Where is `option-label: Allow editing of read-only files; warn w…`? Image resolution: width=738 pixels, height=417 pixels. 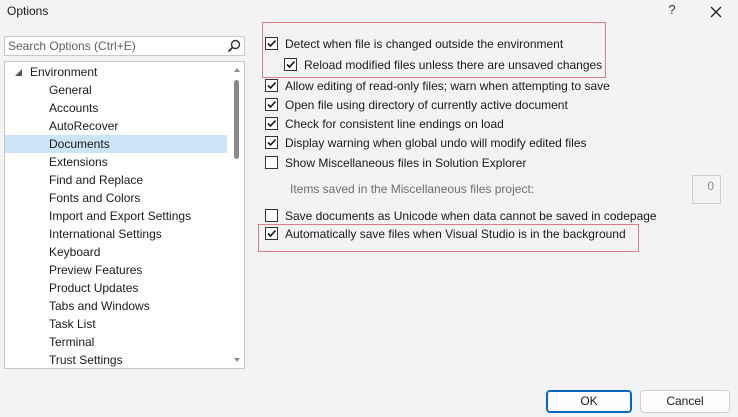
option-label: Allow editing of read-only files; warn w… is located at coordinates (447, 86).